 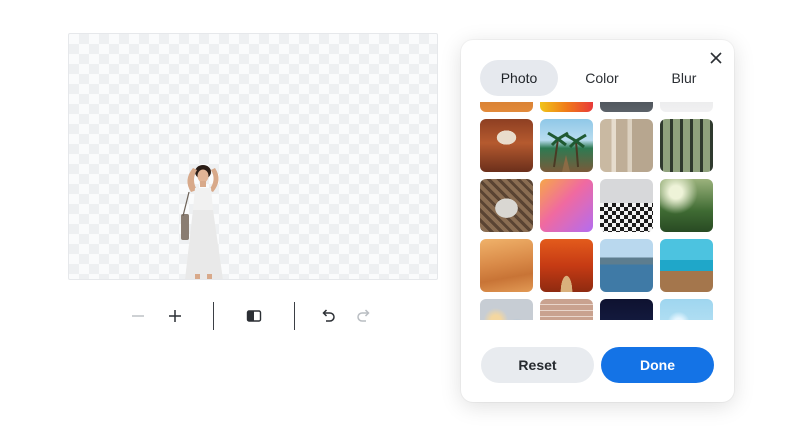 I want to click on background-tabs: Photo Color Blur, so click(x=600, y=78).